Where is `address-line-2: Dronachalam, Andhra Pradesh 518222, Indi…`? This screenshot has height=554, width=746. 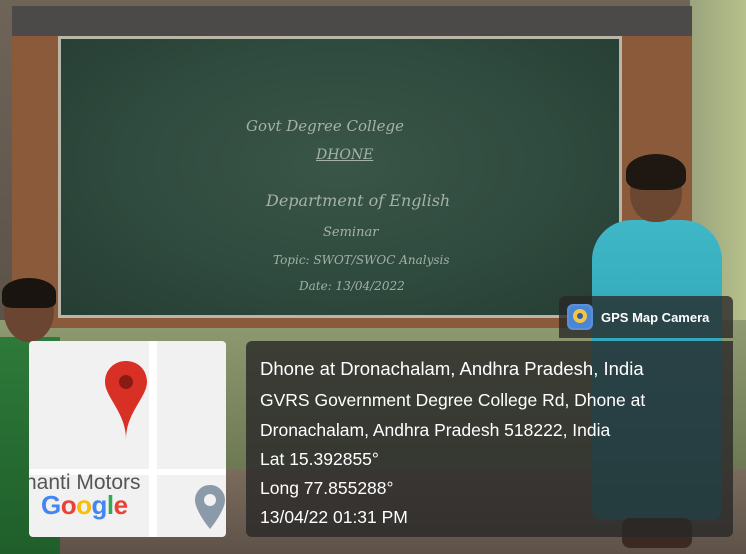
address-line-2: Dronachalam, Andhra Pradesh 518222, Indi… is located at coordinates (435, 430).